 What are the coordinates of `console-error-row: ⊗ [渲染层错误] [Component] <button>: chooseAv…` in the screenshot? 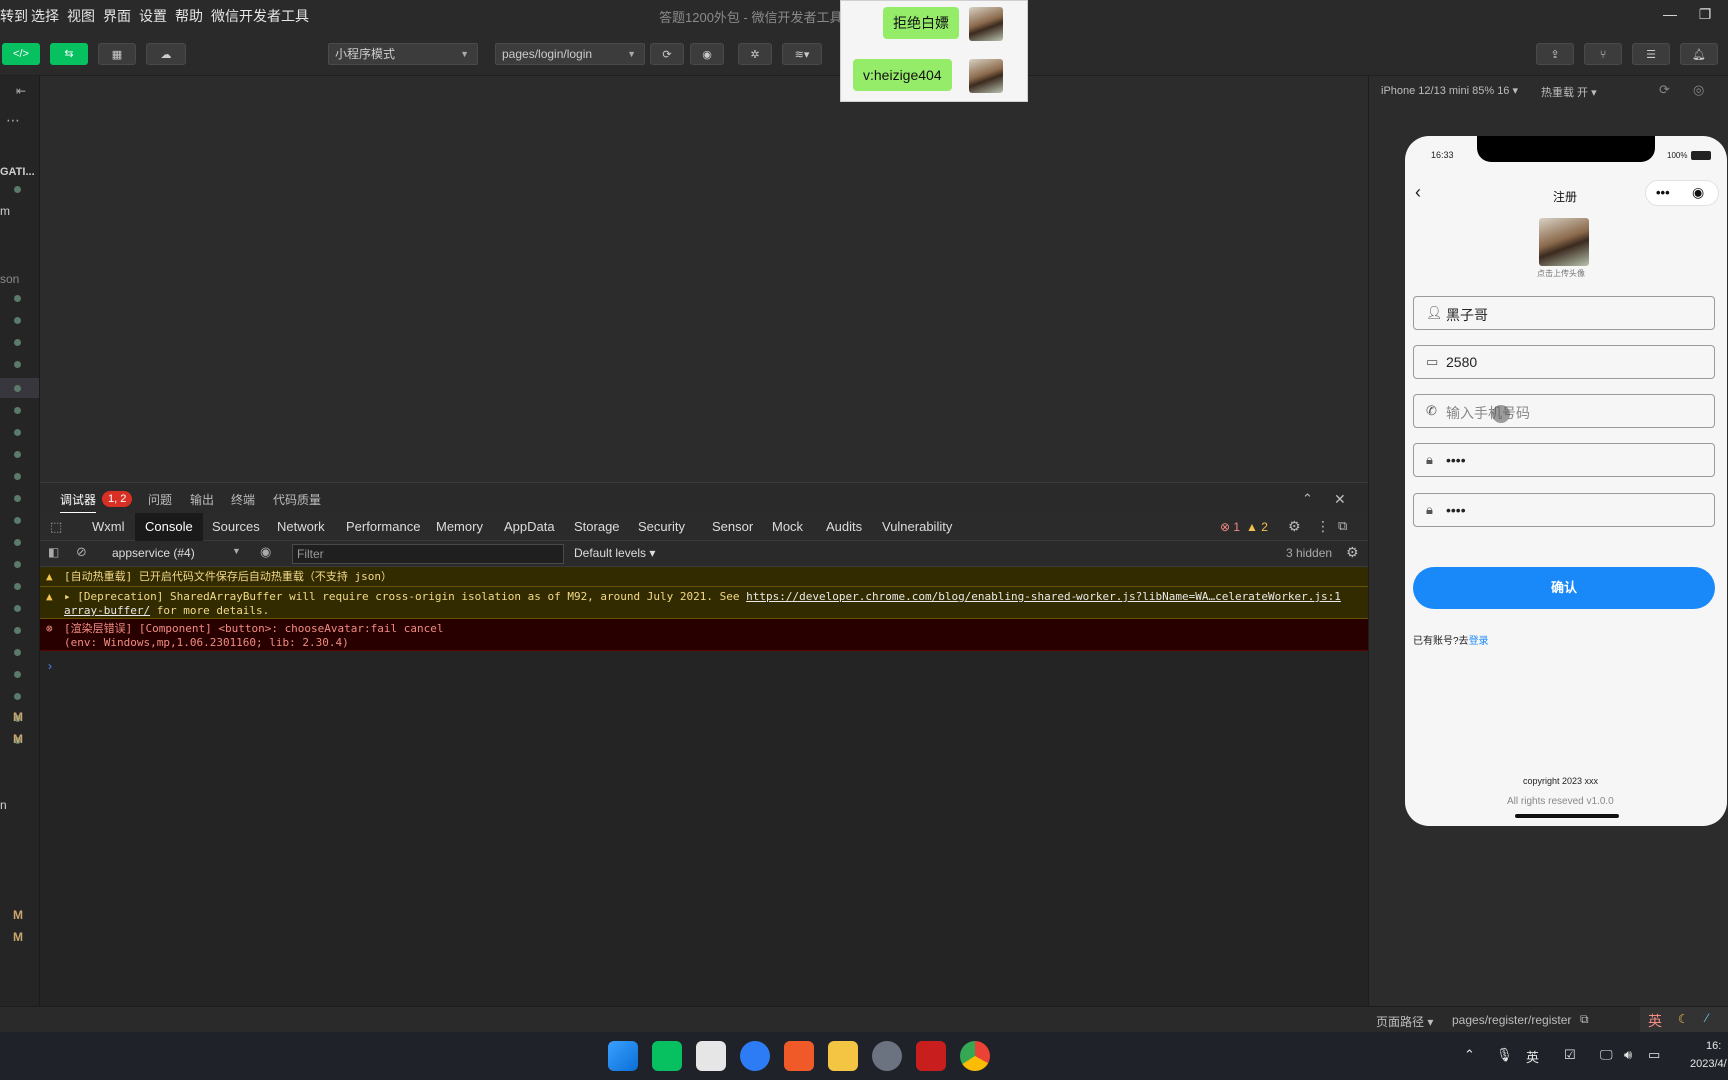 It's located at (704, 635).